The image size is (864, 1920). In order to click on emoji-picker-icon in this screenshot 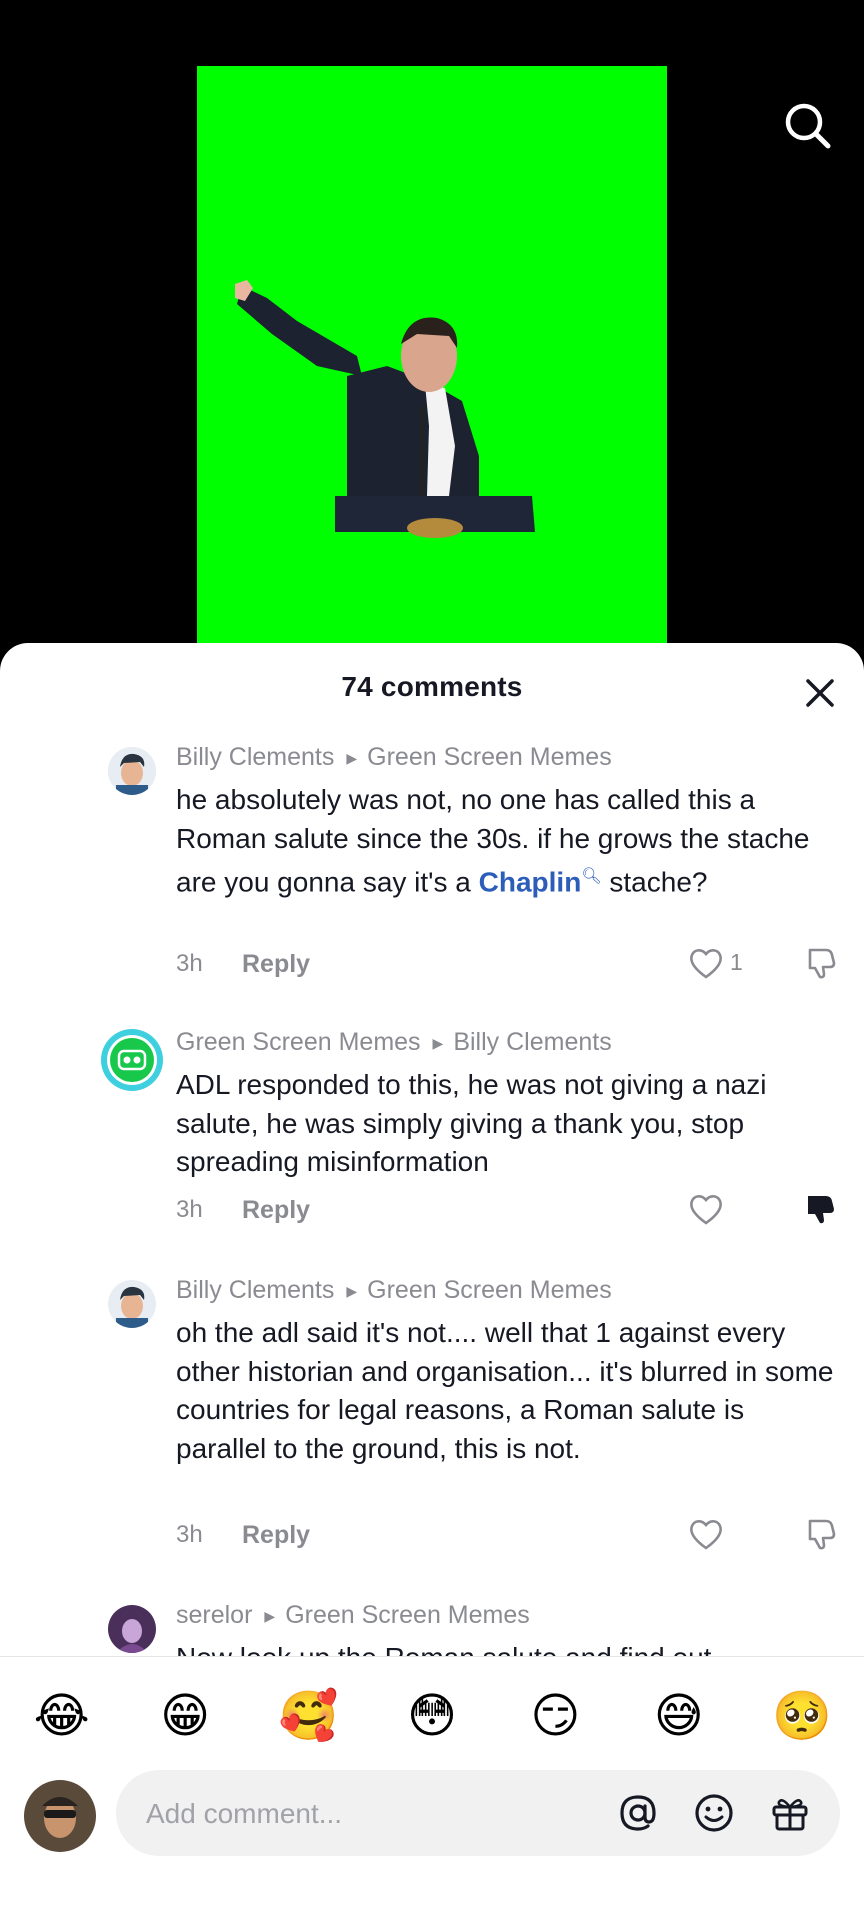, I will do `click(714, 1813)`.